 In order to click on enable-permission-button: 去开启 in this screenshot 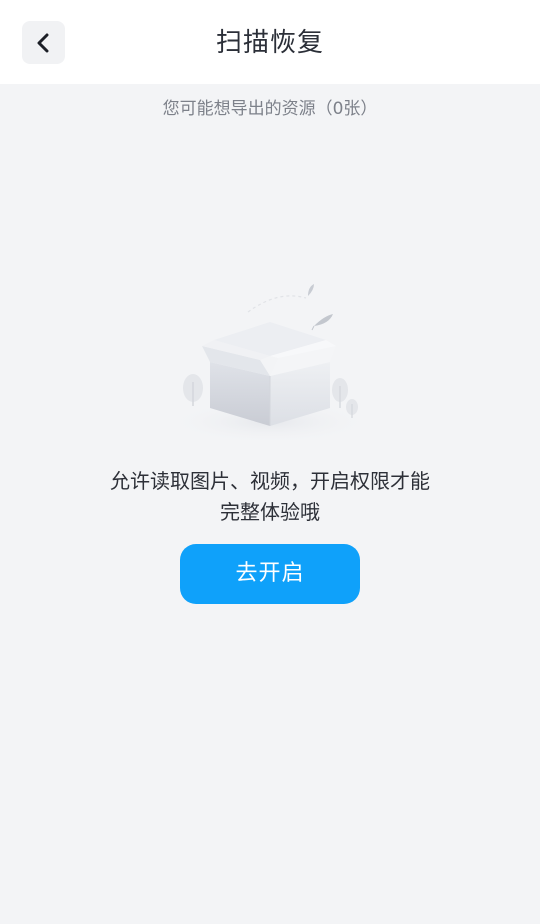, I will do `click(270, 574)`.